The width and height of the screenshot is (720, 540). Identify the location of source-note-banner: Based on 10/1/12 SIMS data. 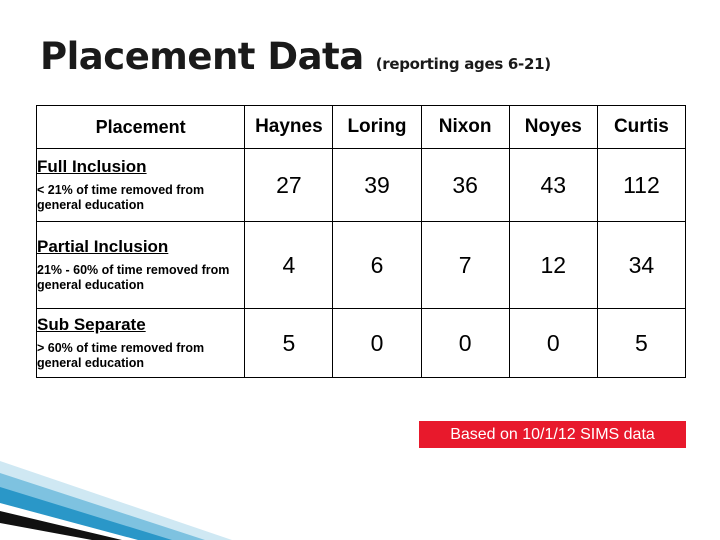
(552, 434).